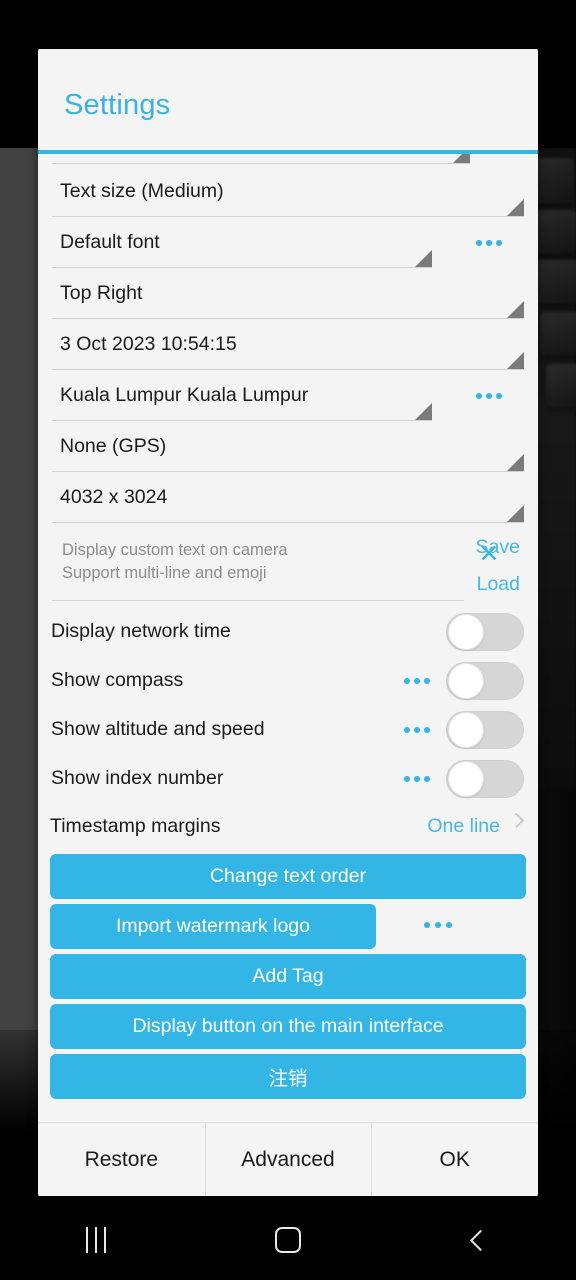 The width and height of the screenshot is (576, 1280). I want to click on custom-text-underline, so click(258, 600).